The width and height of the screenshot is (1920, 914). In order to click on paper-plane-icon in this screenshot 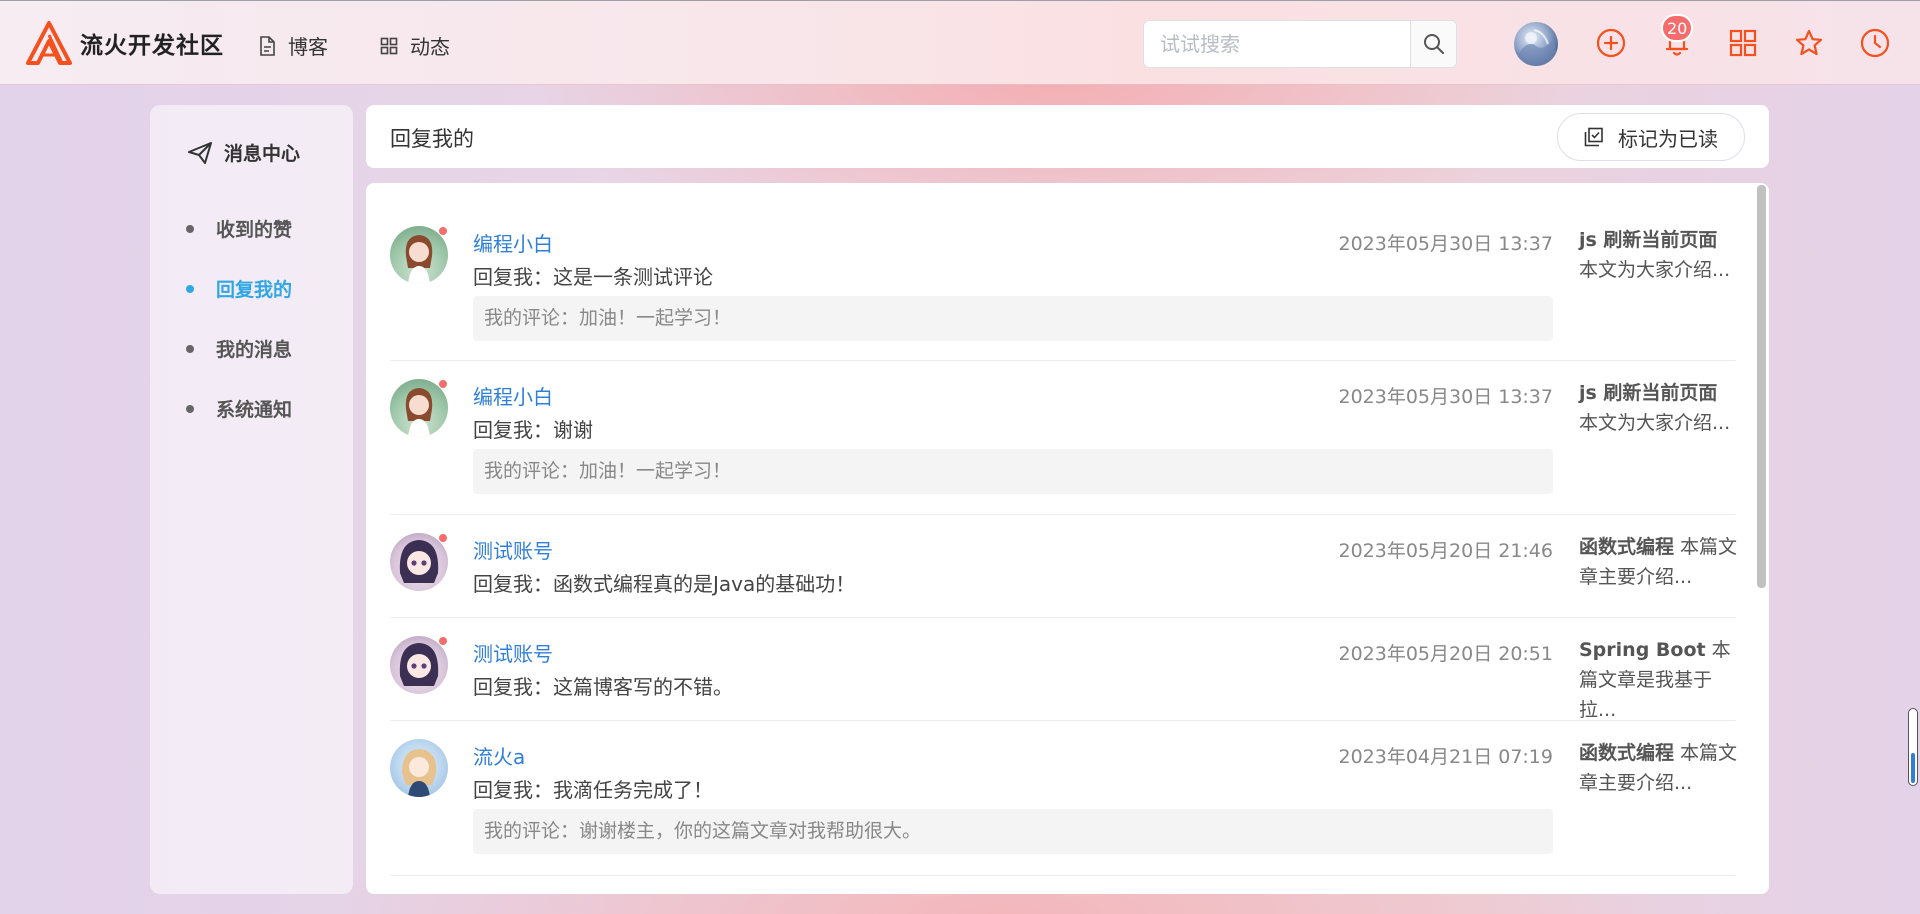, I will do `click(200, 152)`.